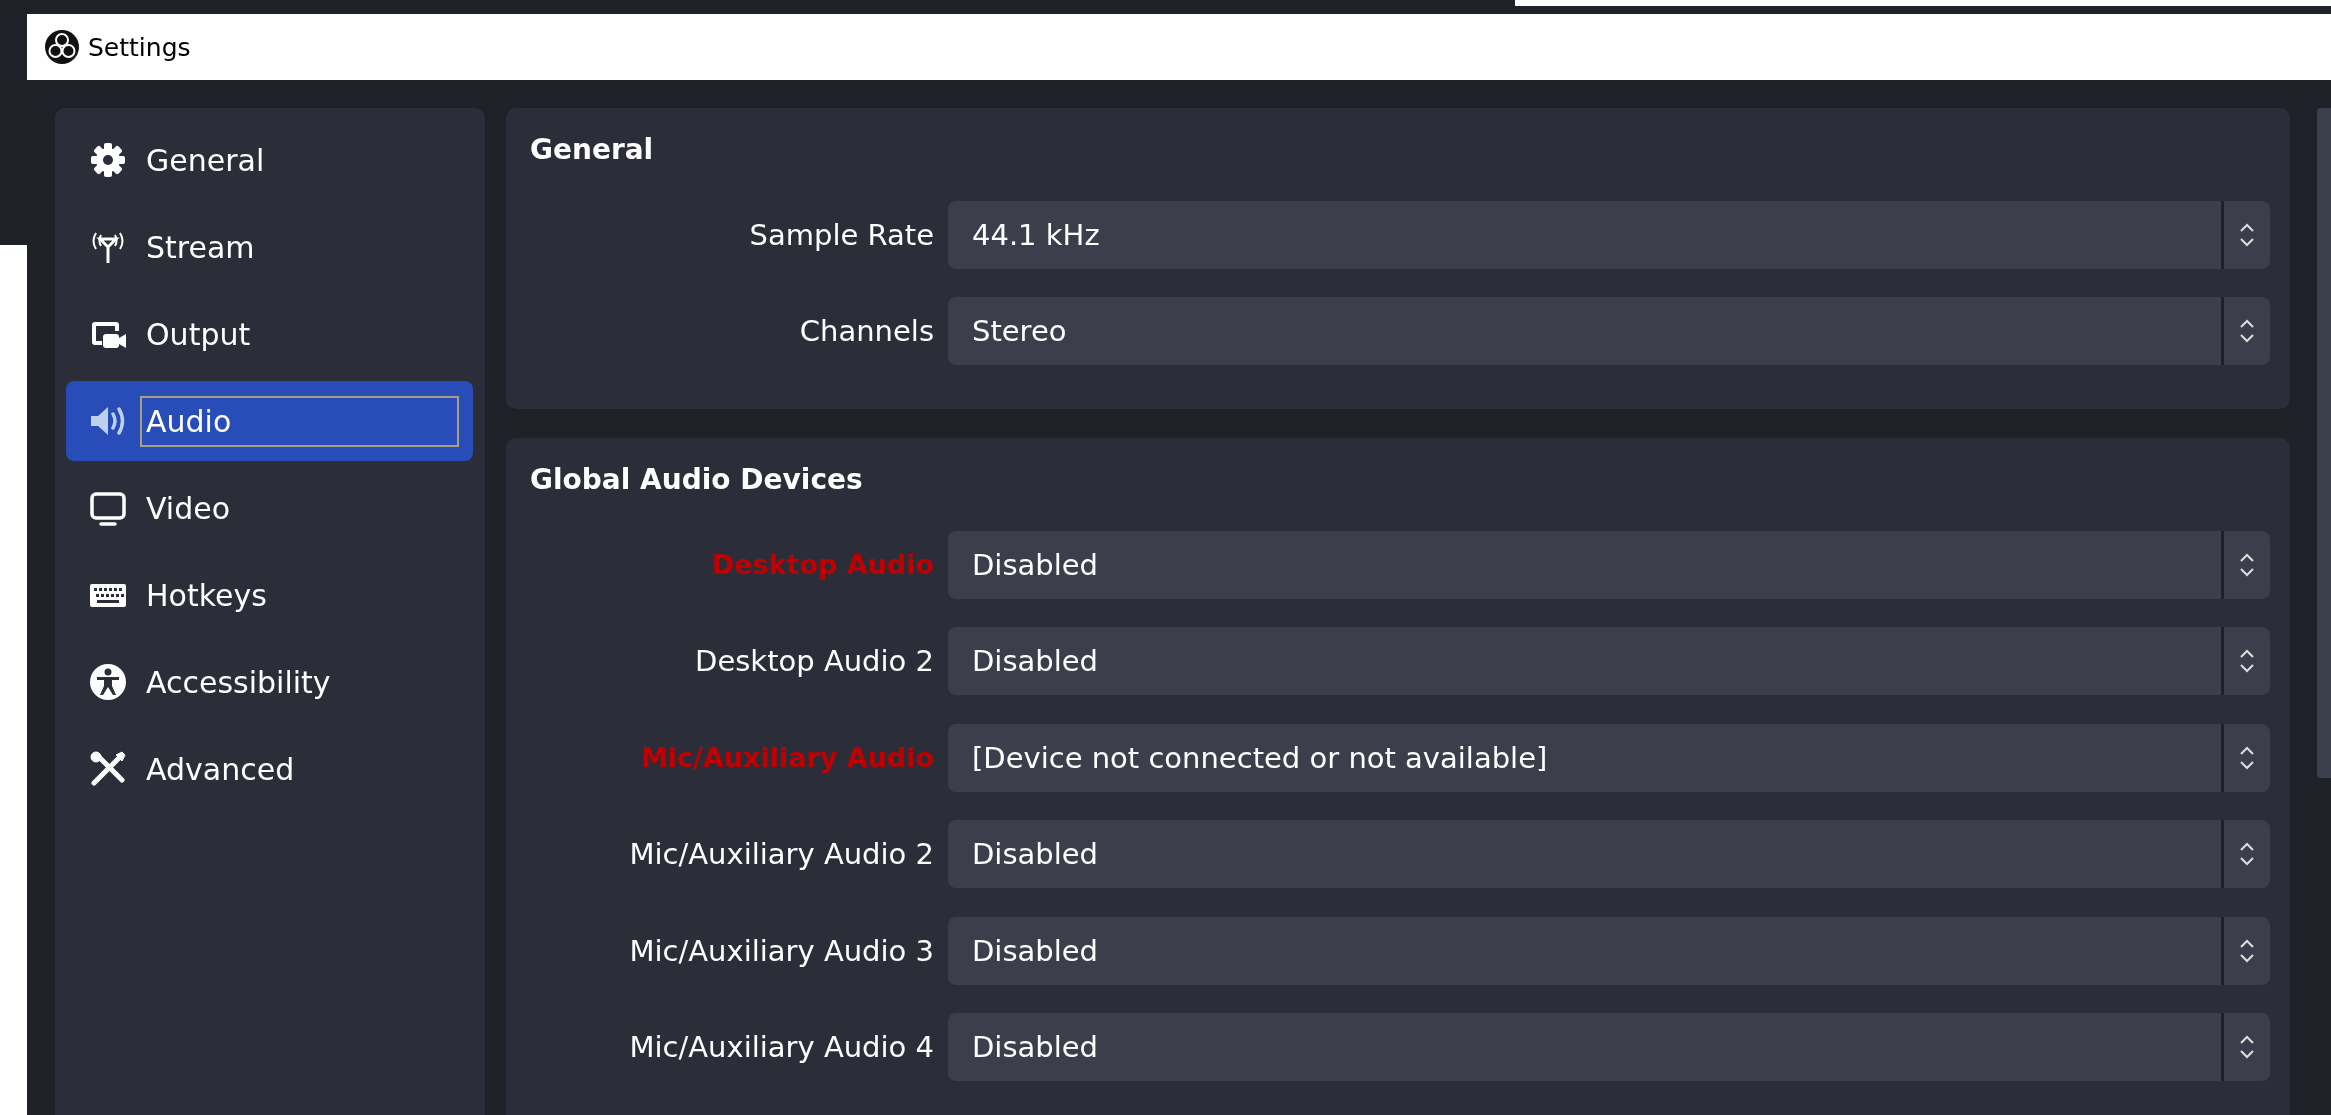 Image resolution: width=2331 pixels, height=1115 pixels. I want to click on field-label: Mic/Auxiliary Audio, so click(786, 757).